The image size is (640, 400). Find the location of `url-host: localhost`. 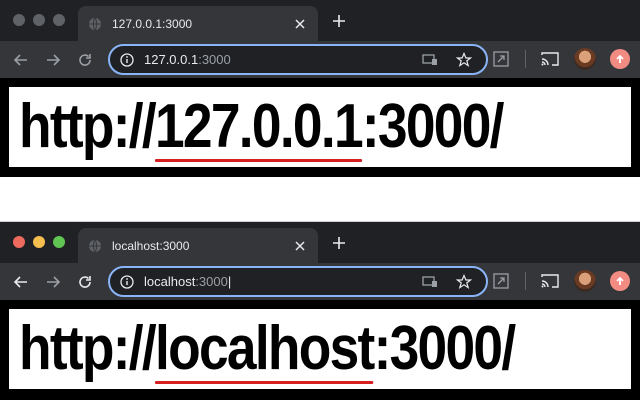

url-host: localhost is located at coordinates (170, 281).